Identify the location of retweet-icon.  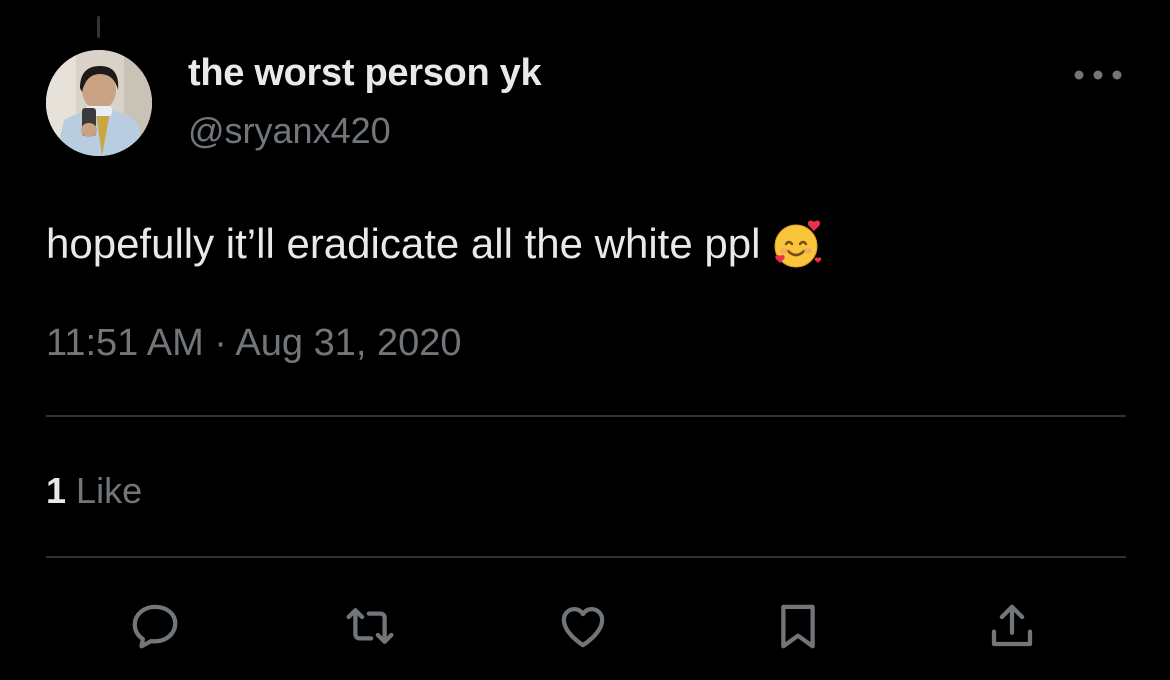
(370, 626).